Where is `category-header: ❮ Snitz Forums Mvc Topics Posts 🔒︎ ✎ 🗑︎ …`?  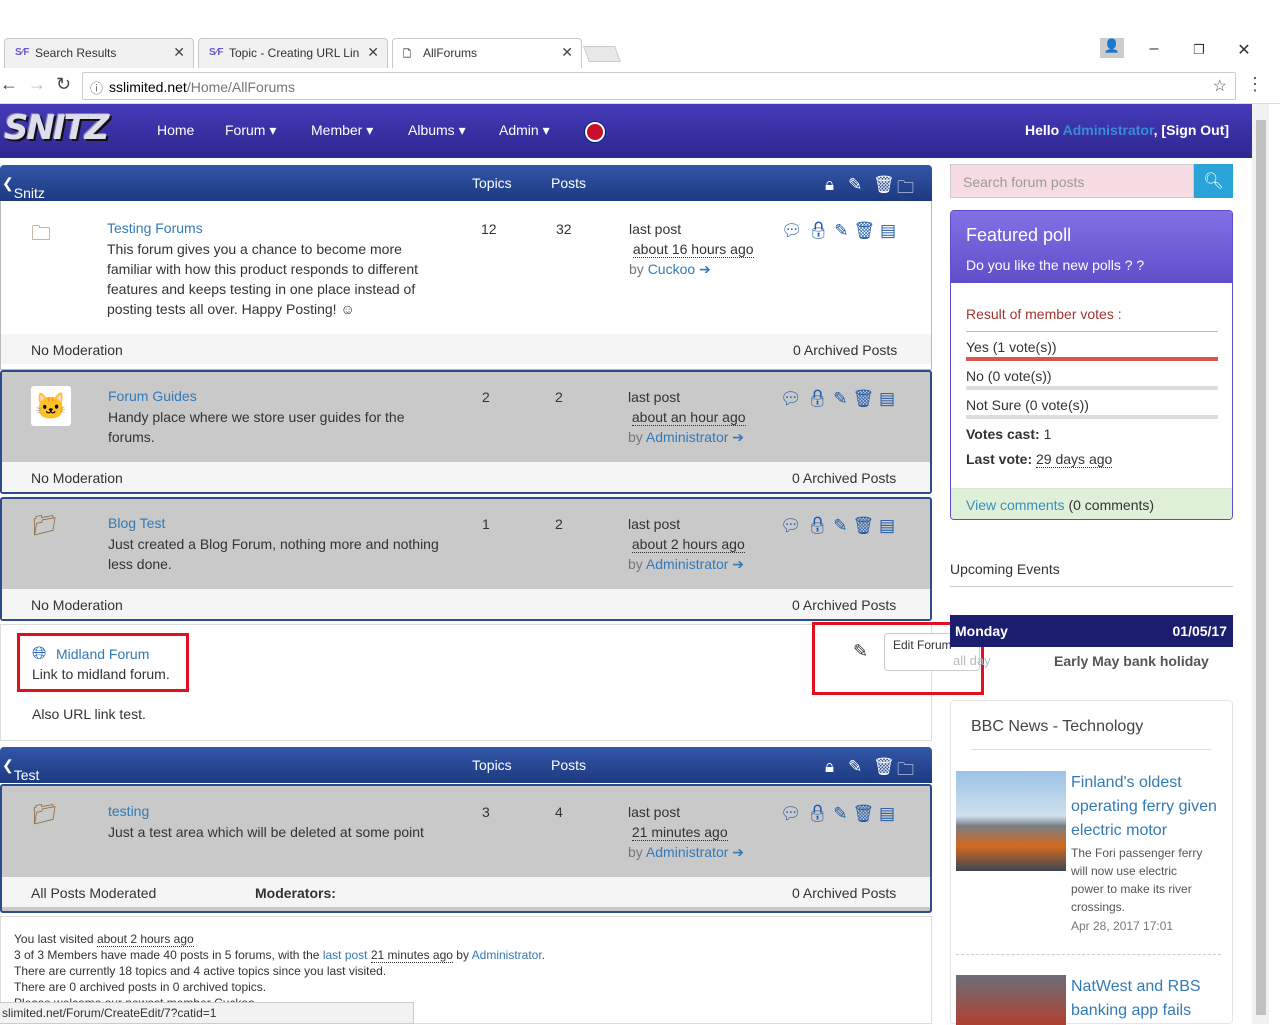 category-header: ❮ Snitz Forums Mvc Topics Posts 🔒︎ ✎ 🗑︎ … is located at coordinates (466, 199).